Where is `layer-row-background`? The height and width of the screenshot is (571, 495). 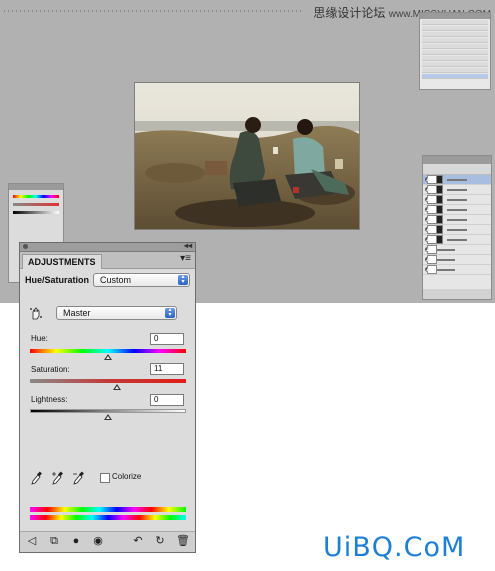 layer-row-background is located at coordinates (457, 270).